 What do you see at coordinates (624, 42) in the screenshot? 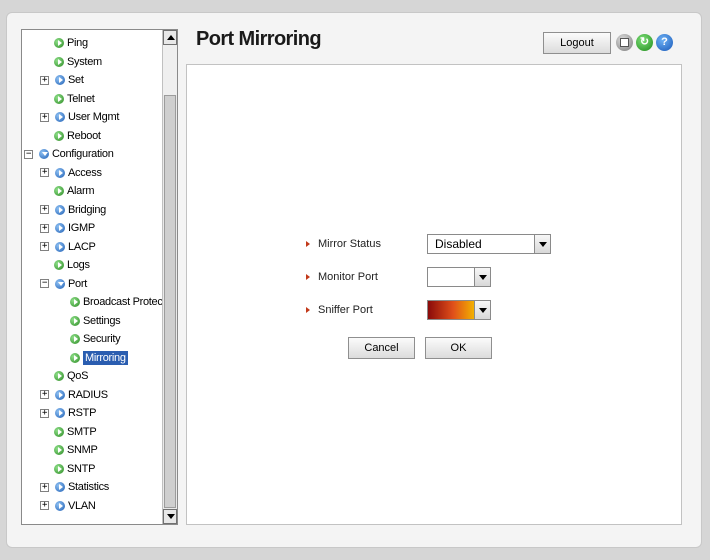
I see `save-icon` at bounding box center [624, 42].